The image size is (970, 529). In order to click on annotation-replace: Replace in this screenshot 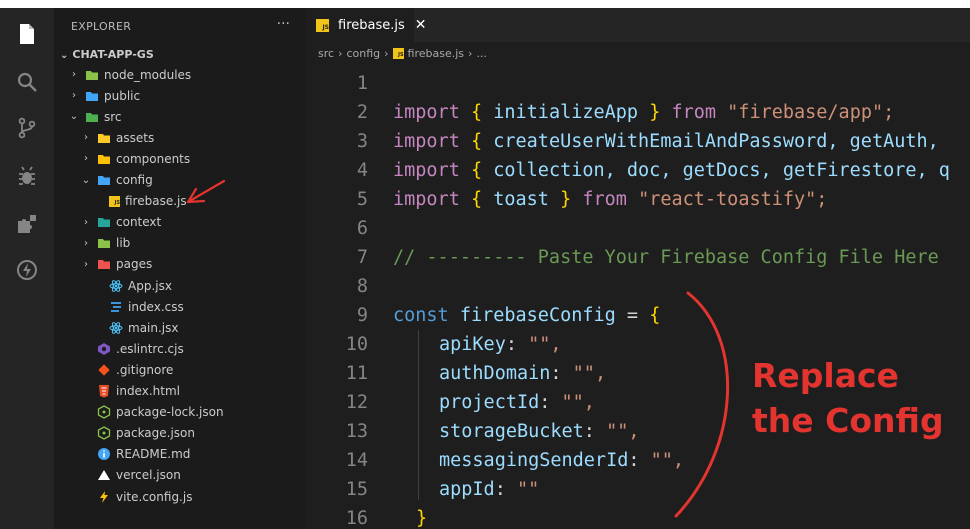, I will do `click(825, 375)`.